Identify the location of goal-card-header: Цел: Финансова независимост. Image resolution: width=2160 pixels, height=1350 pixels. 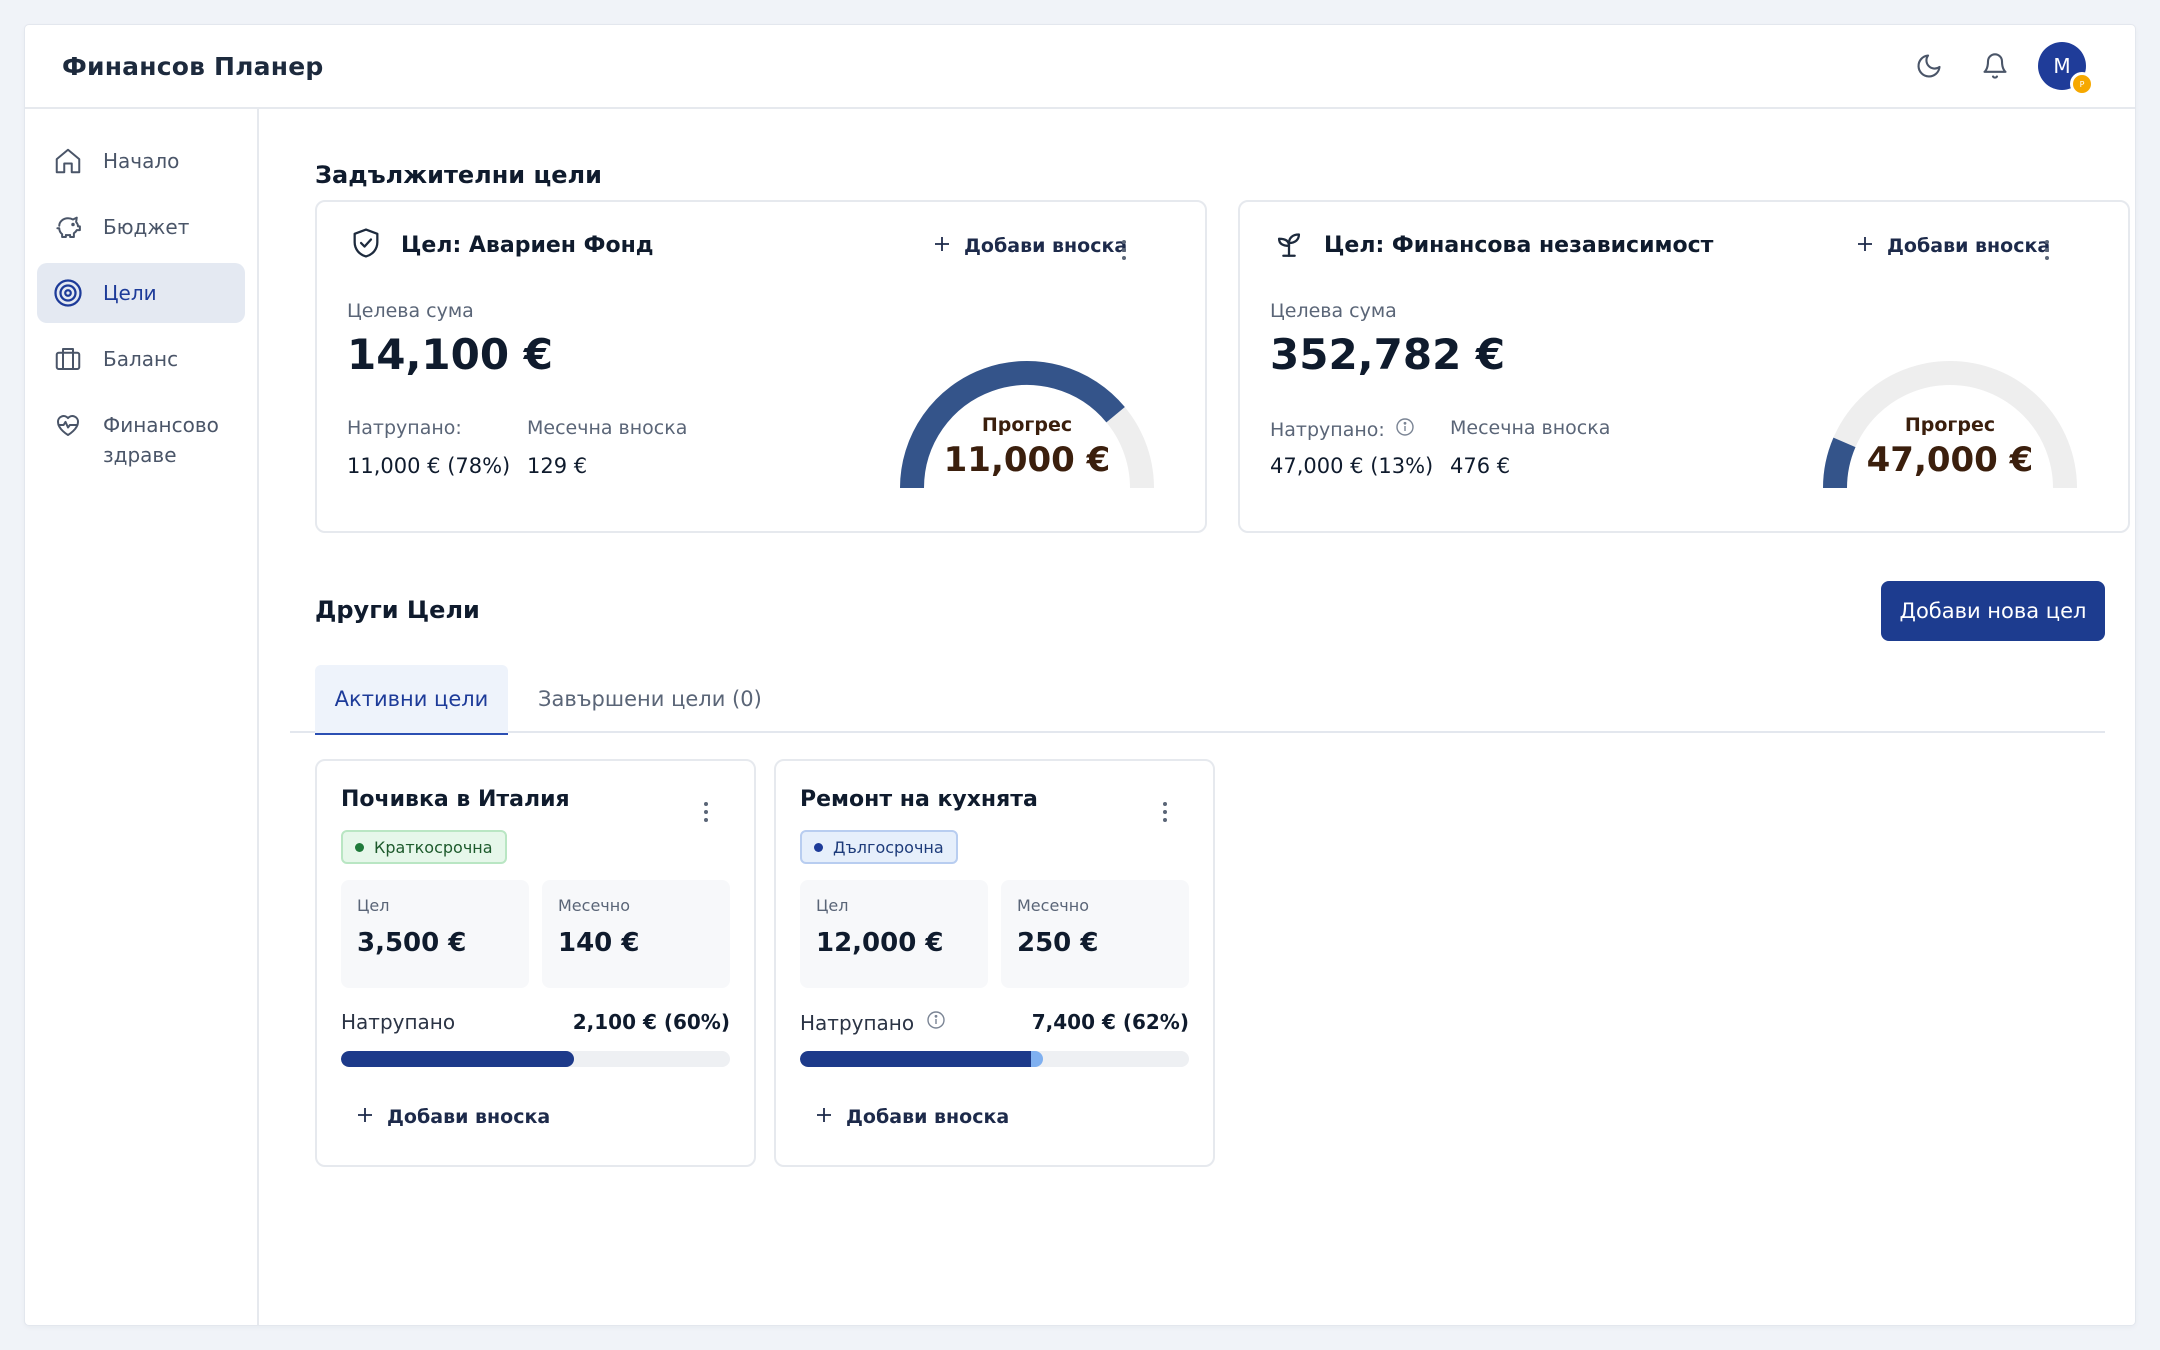
(1492, 245).